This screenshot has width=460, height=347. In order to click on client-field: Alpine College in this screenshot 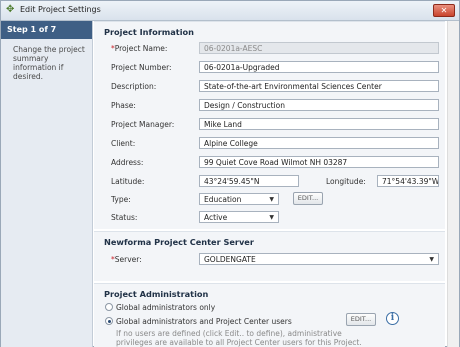, I will do `click(319, 143)`.